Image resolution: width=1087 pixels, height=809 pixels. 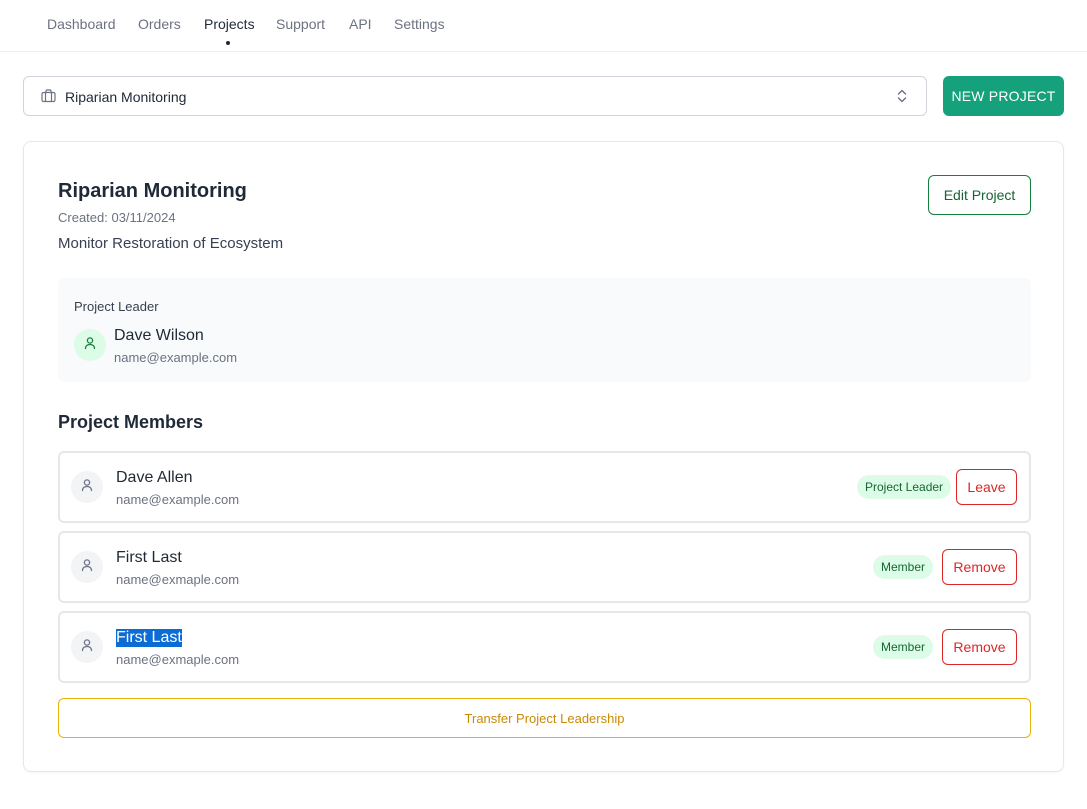 I want to click on project-description: Monitor Restoration of Ecosystem, so click(x=171, y=243).